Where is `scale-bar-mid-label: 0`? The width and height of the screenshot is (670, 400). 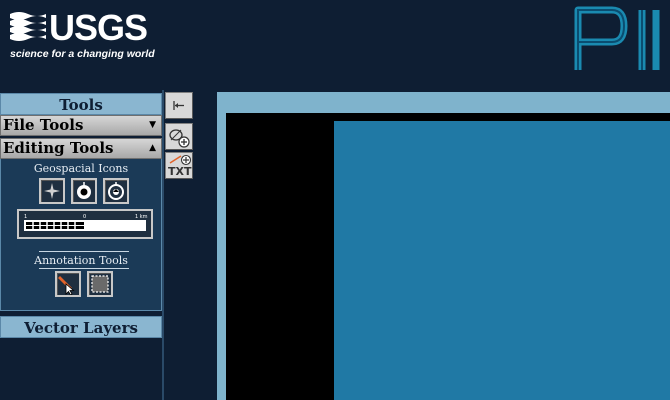
scale-bar-mid-label: 0 is located at coordinates (84, 217).